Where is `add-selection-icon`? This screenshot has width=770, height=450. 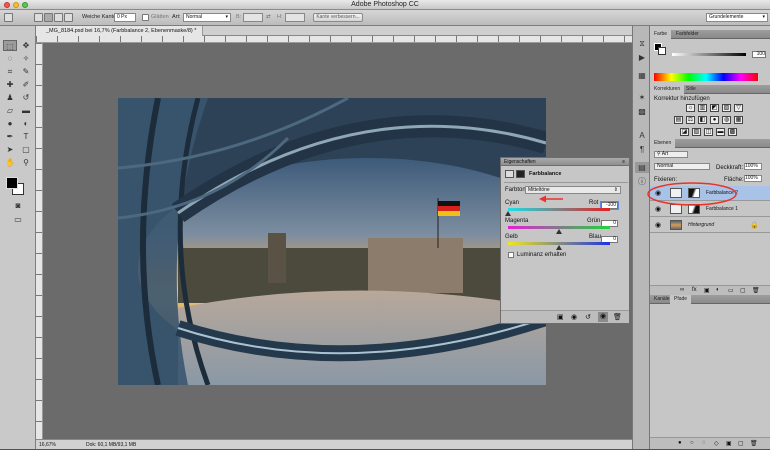 add-selection-icon is located at coordinates (48, 17).